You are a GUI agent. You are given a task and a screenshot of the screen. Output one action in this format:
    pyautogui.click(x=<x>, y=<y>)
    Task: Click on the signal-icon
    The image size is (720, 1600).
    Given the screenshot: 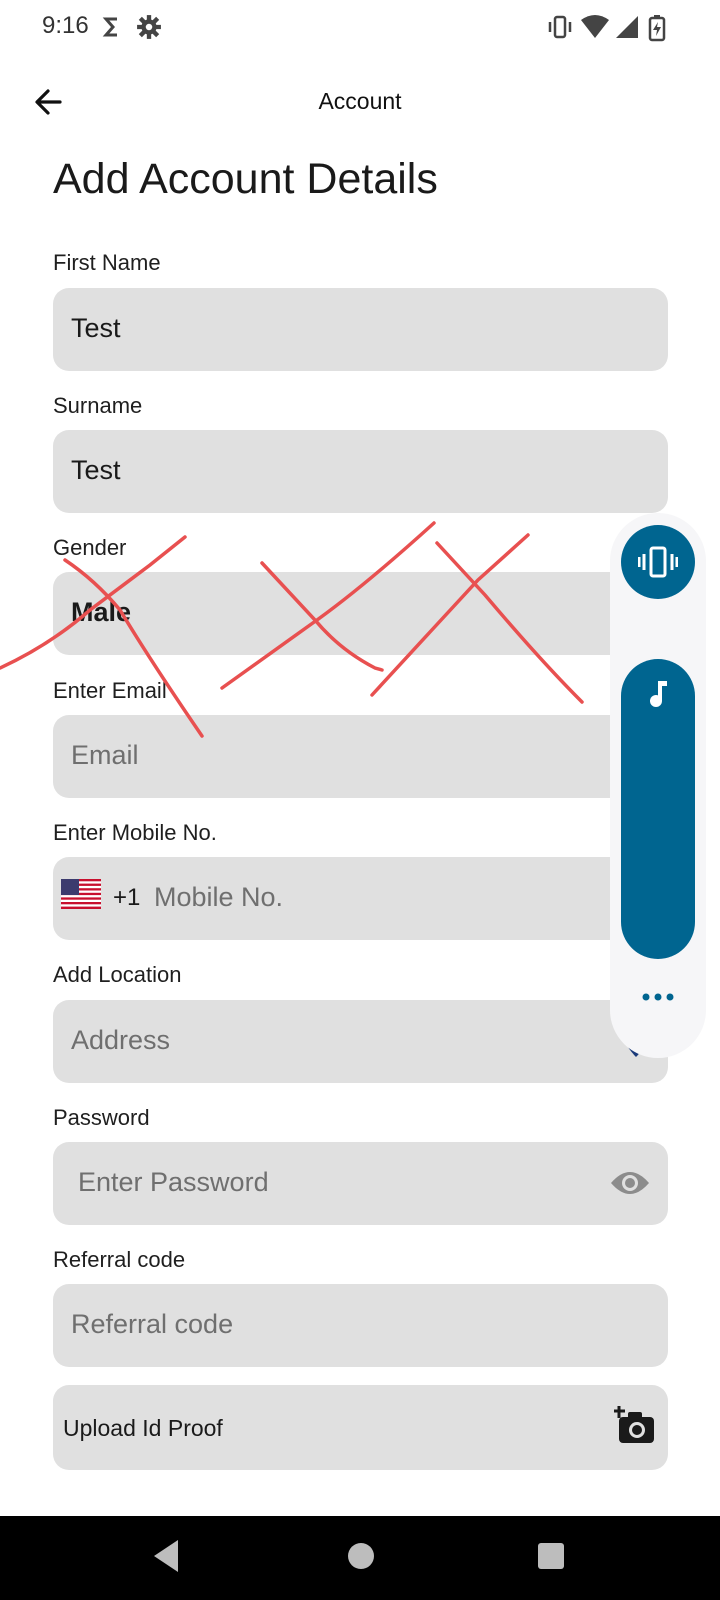 What is the action you would take?
    pyautogui.click(x=627, y=27)
    